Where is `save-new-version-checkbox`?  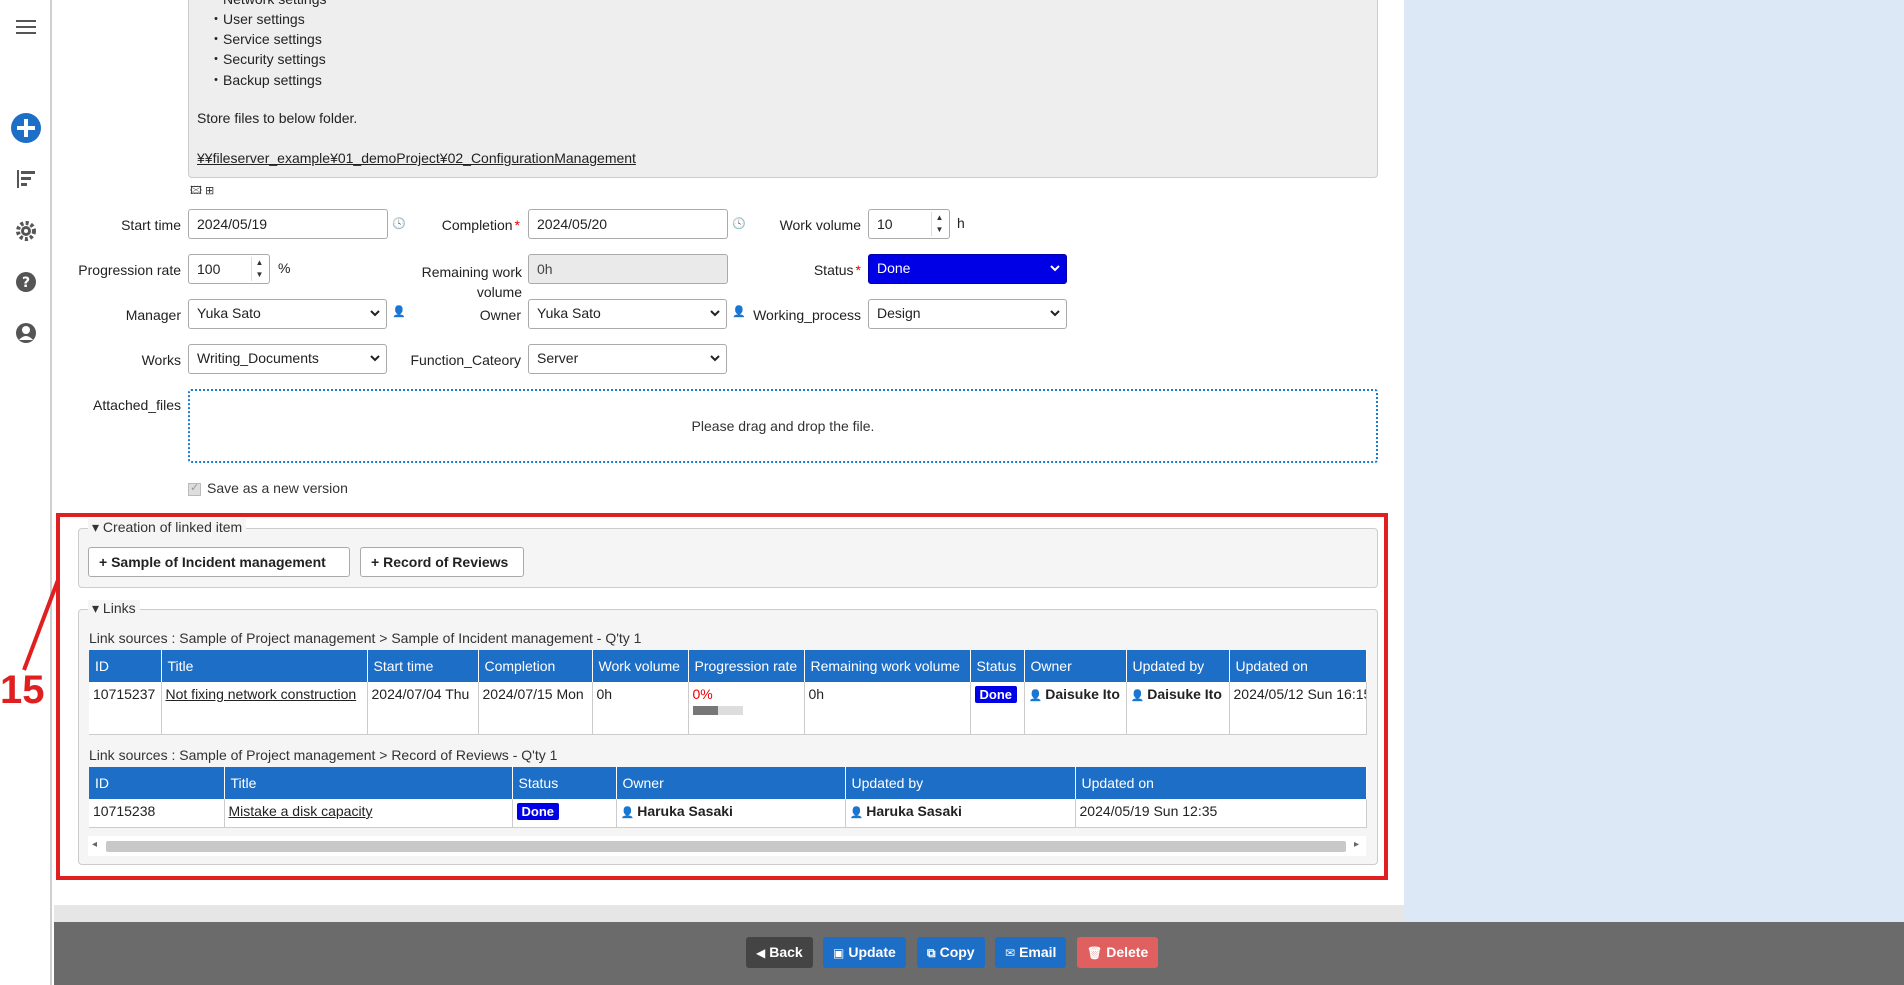
save-new-version-checkbox is located at coordinates (194, 488).